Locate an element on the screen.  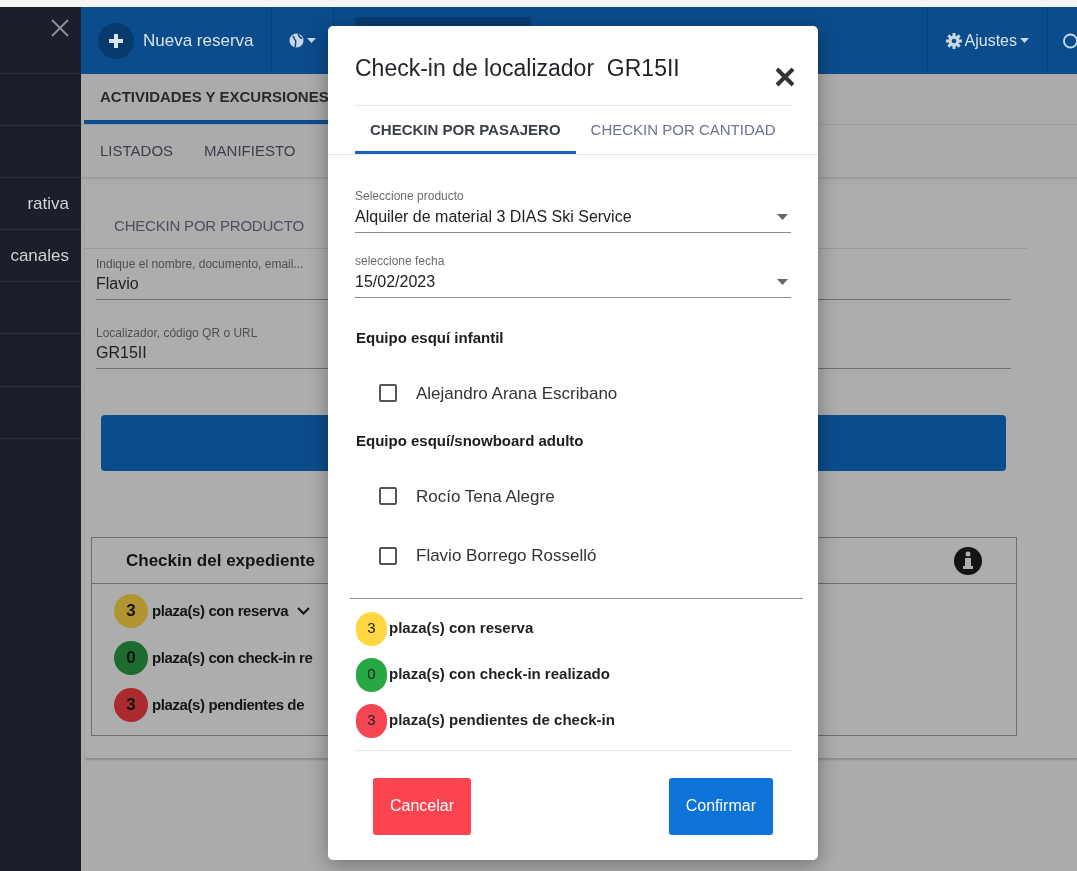
globe-menu is located at coordinates (302, 40).